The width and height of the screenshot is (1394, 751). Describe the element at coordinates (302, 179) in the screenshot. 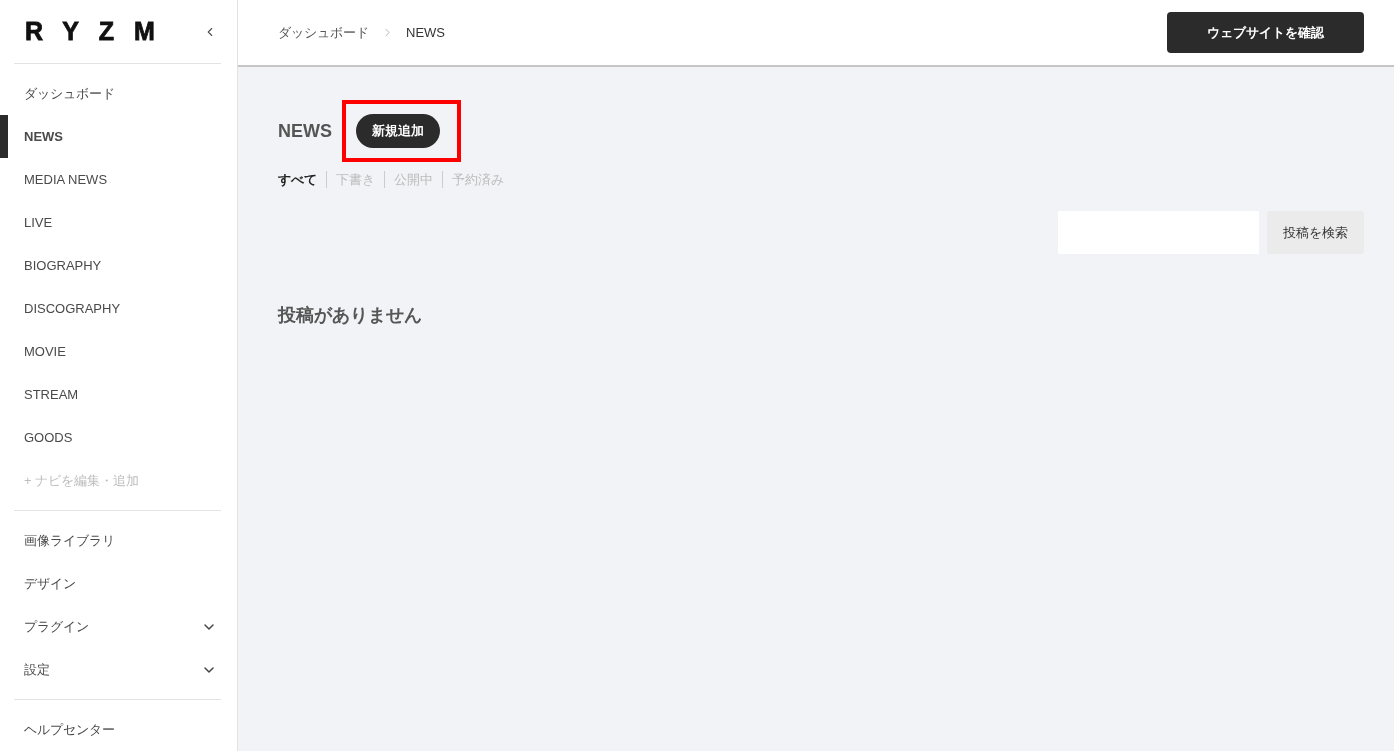

I see `filter-tab: すべて` at that location.